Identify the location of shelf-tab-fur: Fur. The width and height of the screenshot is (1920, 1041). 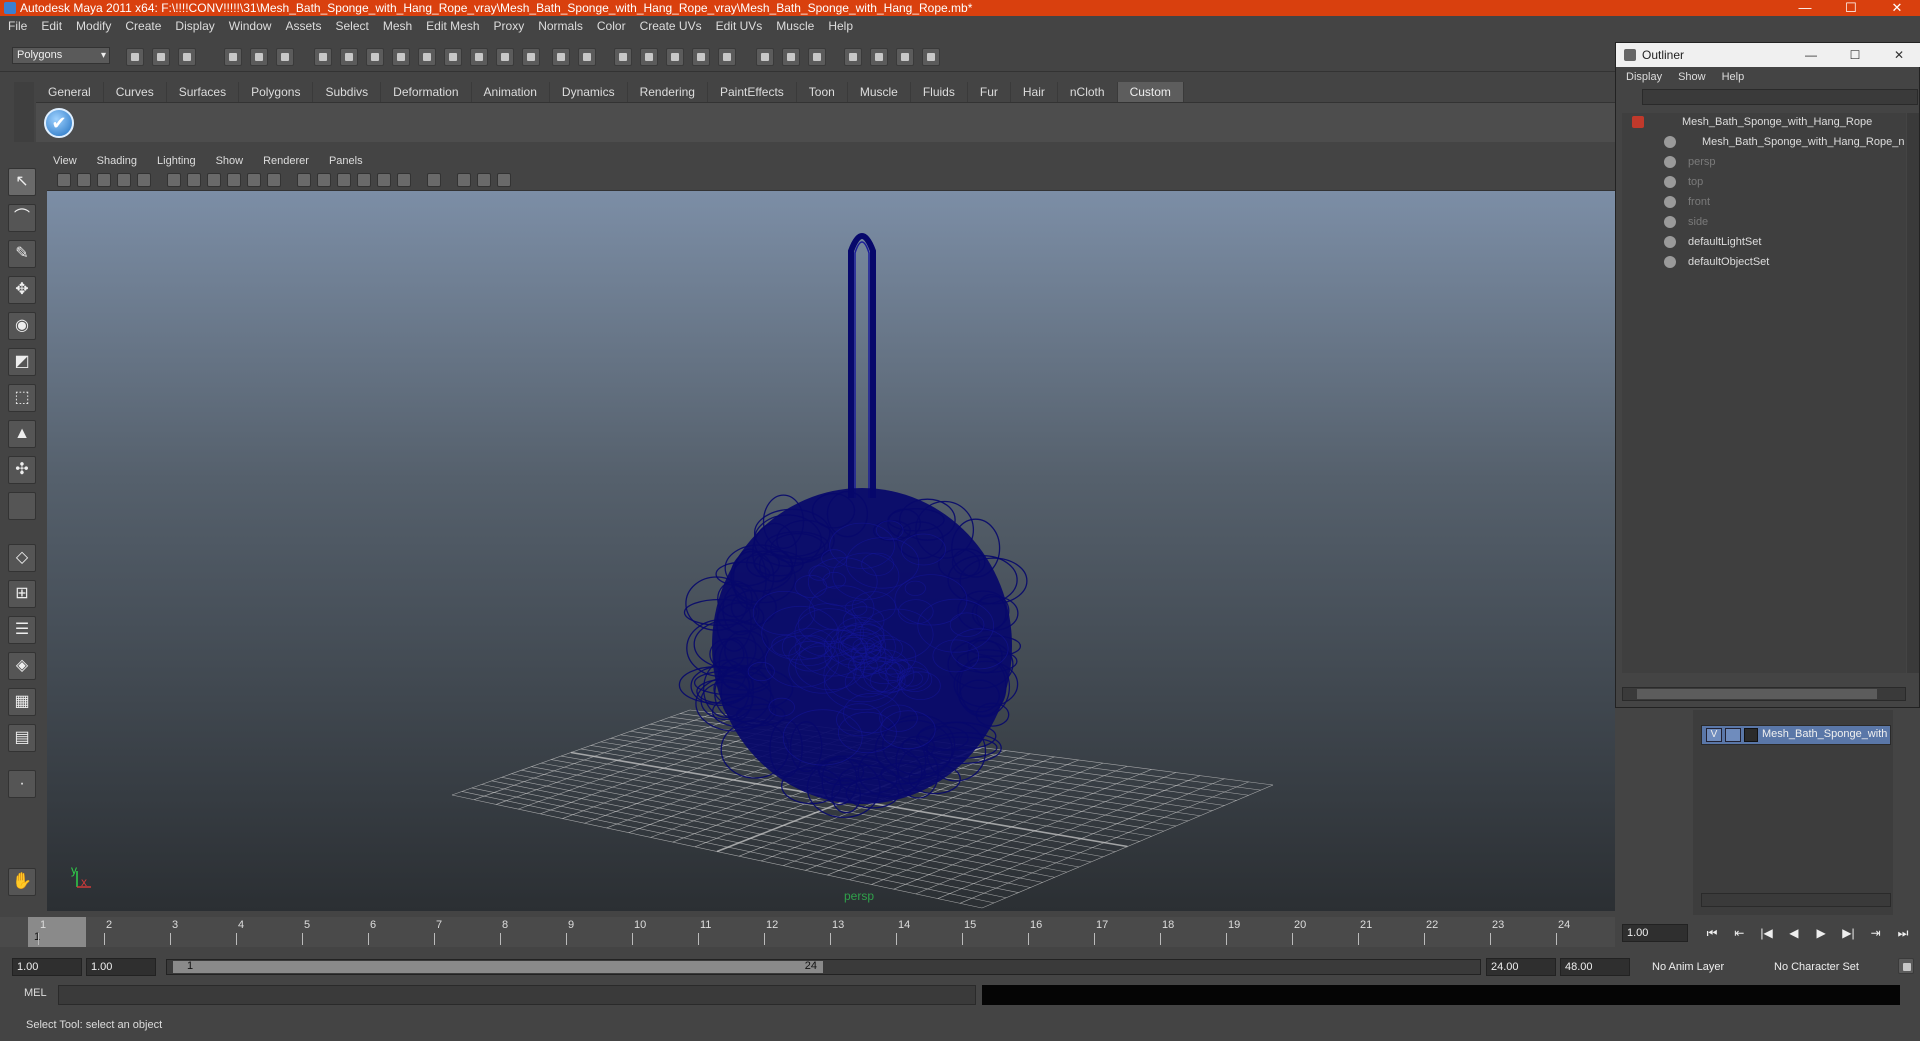
(989, 92).